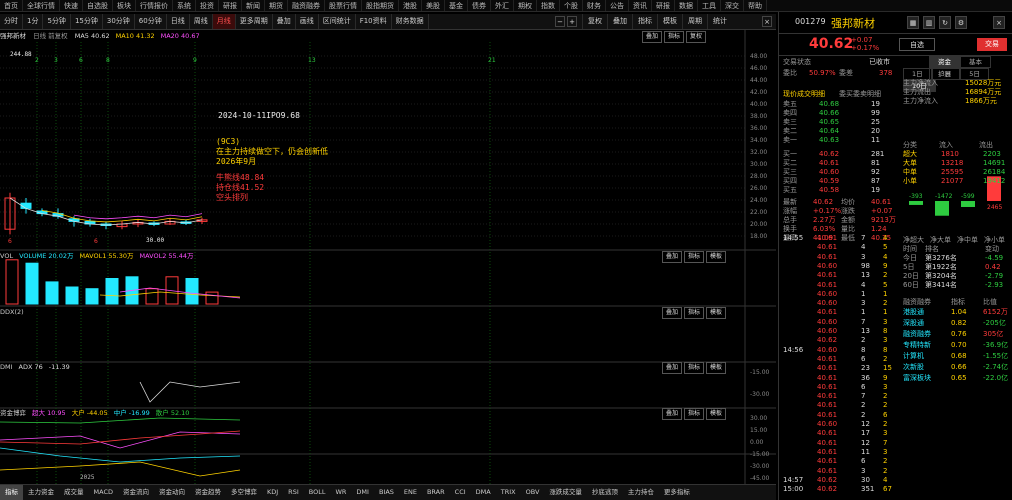 The width and height of the screenshot is (1012, 500). What do you see at coordinates (617, 5) in the screenshot?
I see `top-menu-item: 公告` at bounding box center [617, 5].